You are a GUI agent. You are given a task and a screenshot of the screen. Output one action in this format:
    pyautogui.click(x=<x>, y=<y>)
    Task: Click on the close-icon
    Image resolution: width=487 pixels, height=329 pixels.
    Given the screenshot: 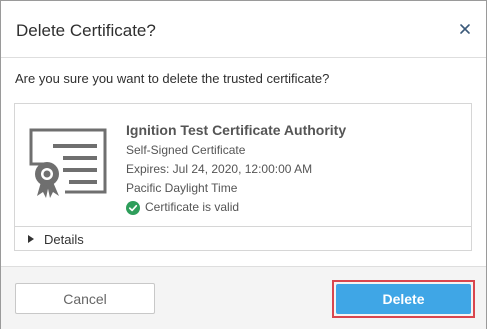 What is the action you would take?
    pyautogui.click(x=465, y=29)
    